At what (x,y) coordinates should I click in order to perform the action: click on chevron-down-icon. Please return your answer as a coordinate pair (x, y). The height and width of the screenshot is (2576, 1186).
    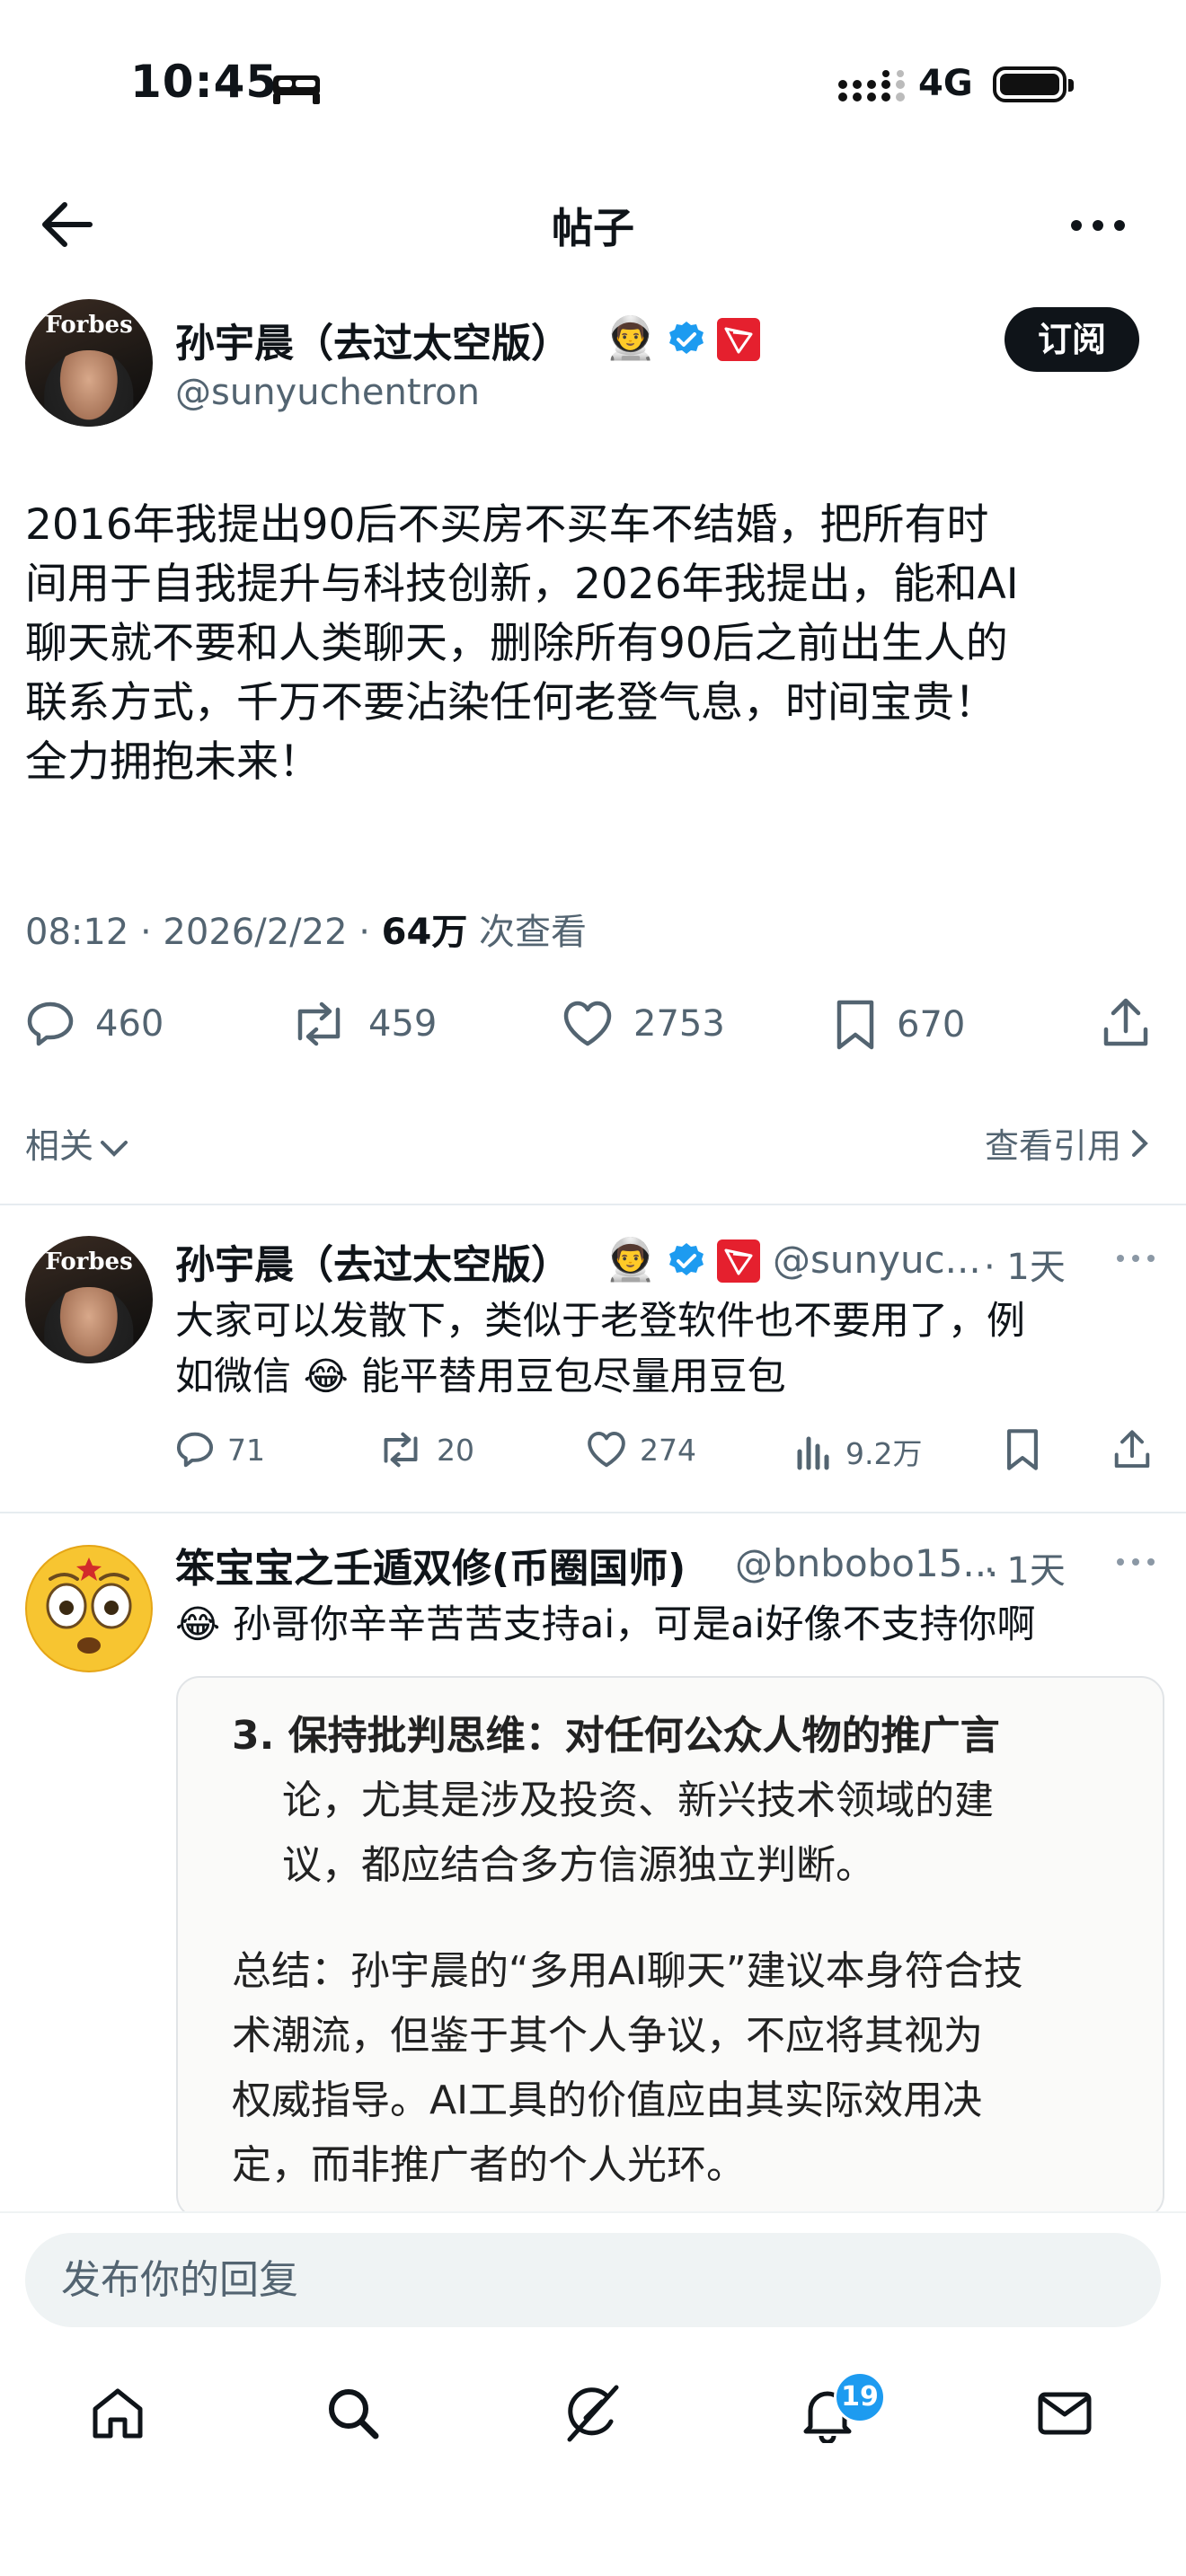
    Looking at the image, I should click on (114, 1148).